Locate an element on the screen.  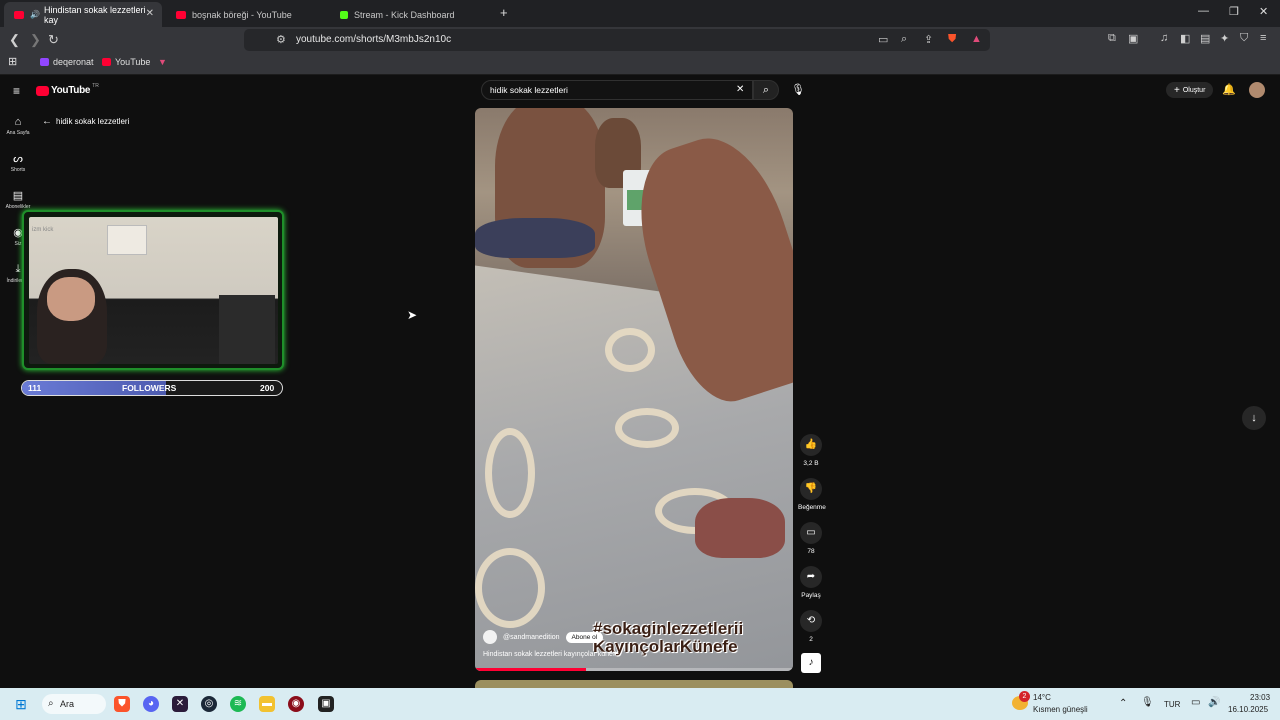
tab-title: boşnak böreği - YouTube is located at coordinates (242, 14).